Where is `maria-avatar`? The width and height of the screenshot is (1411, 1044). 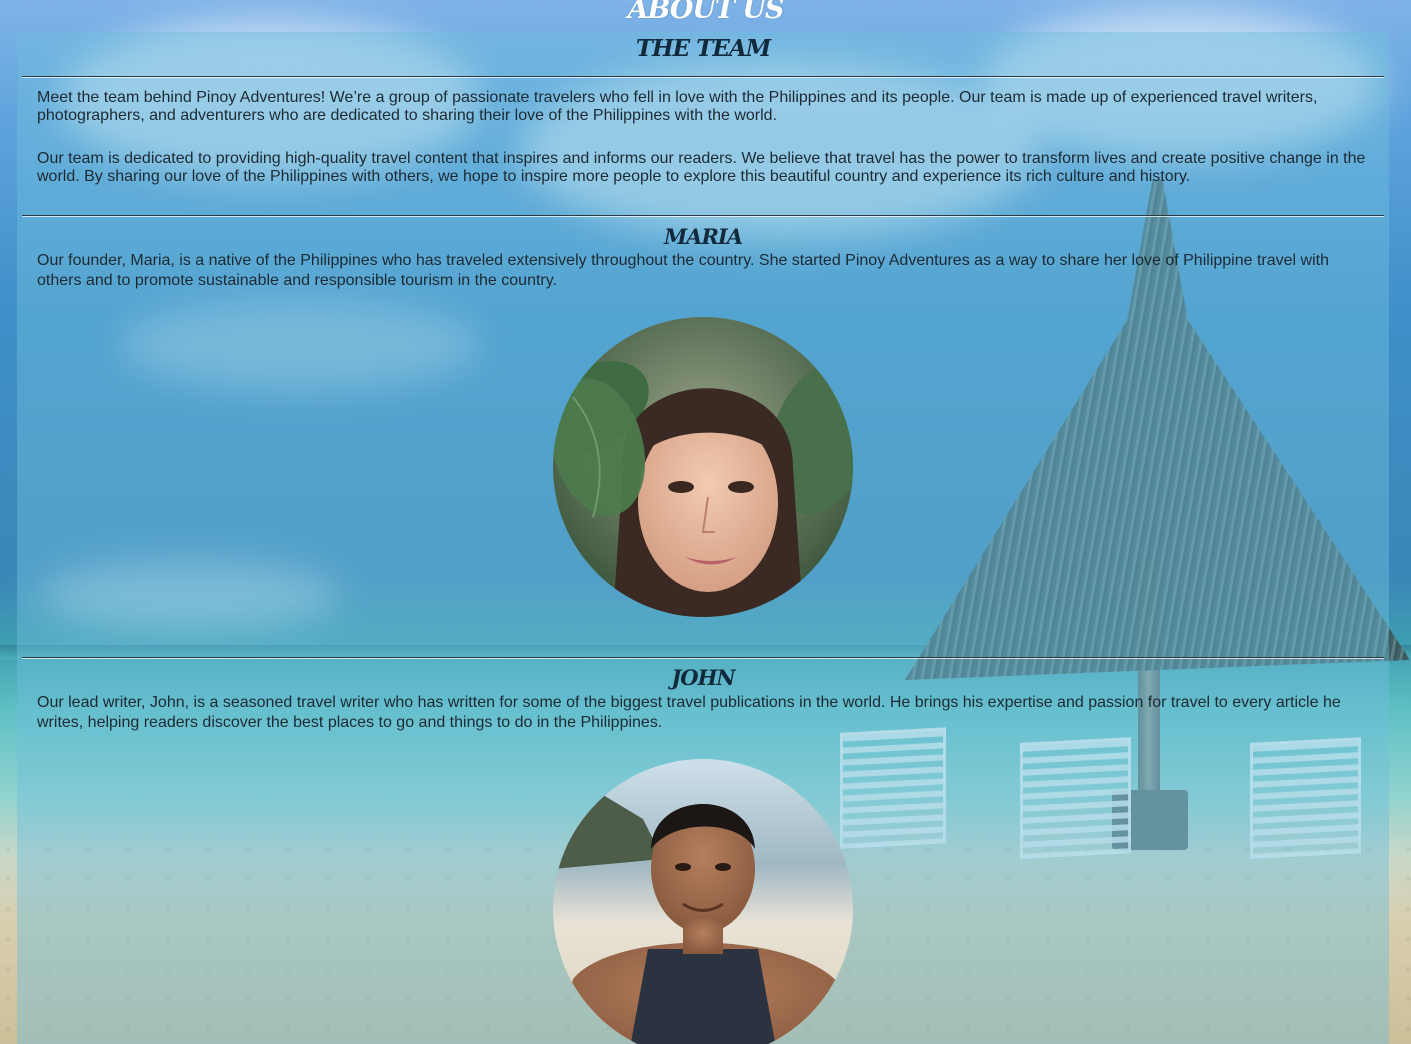
maria-avatar is located at coordinates (703, 467).